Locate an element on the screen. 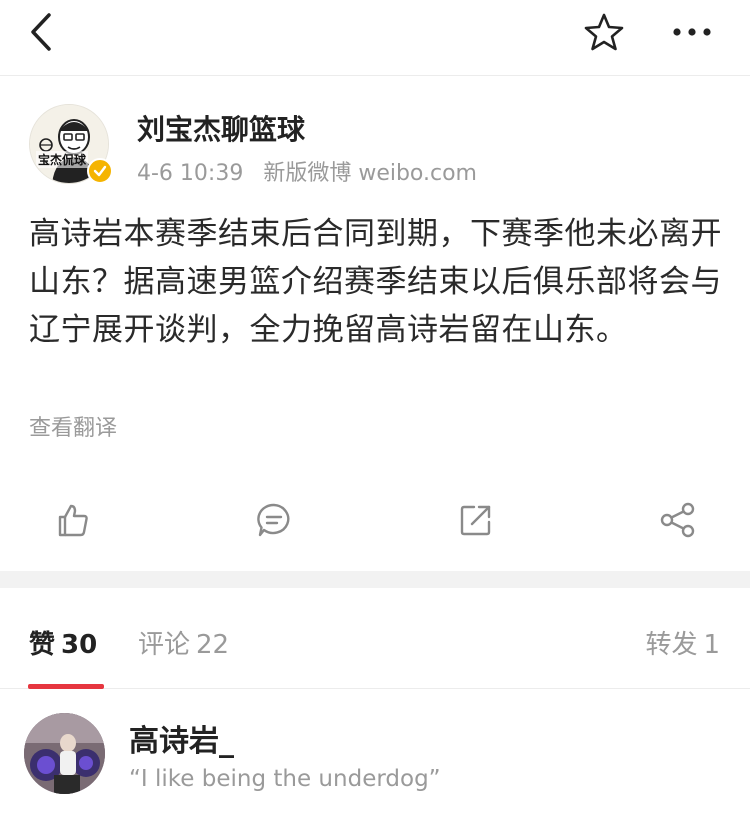 The image size is (750, 819). tab-reposts: 转发 1 is located at coordinates (682, 642).